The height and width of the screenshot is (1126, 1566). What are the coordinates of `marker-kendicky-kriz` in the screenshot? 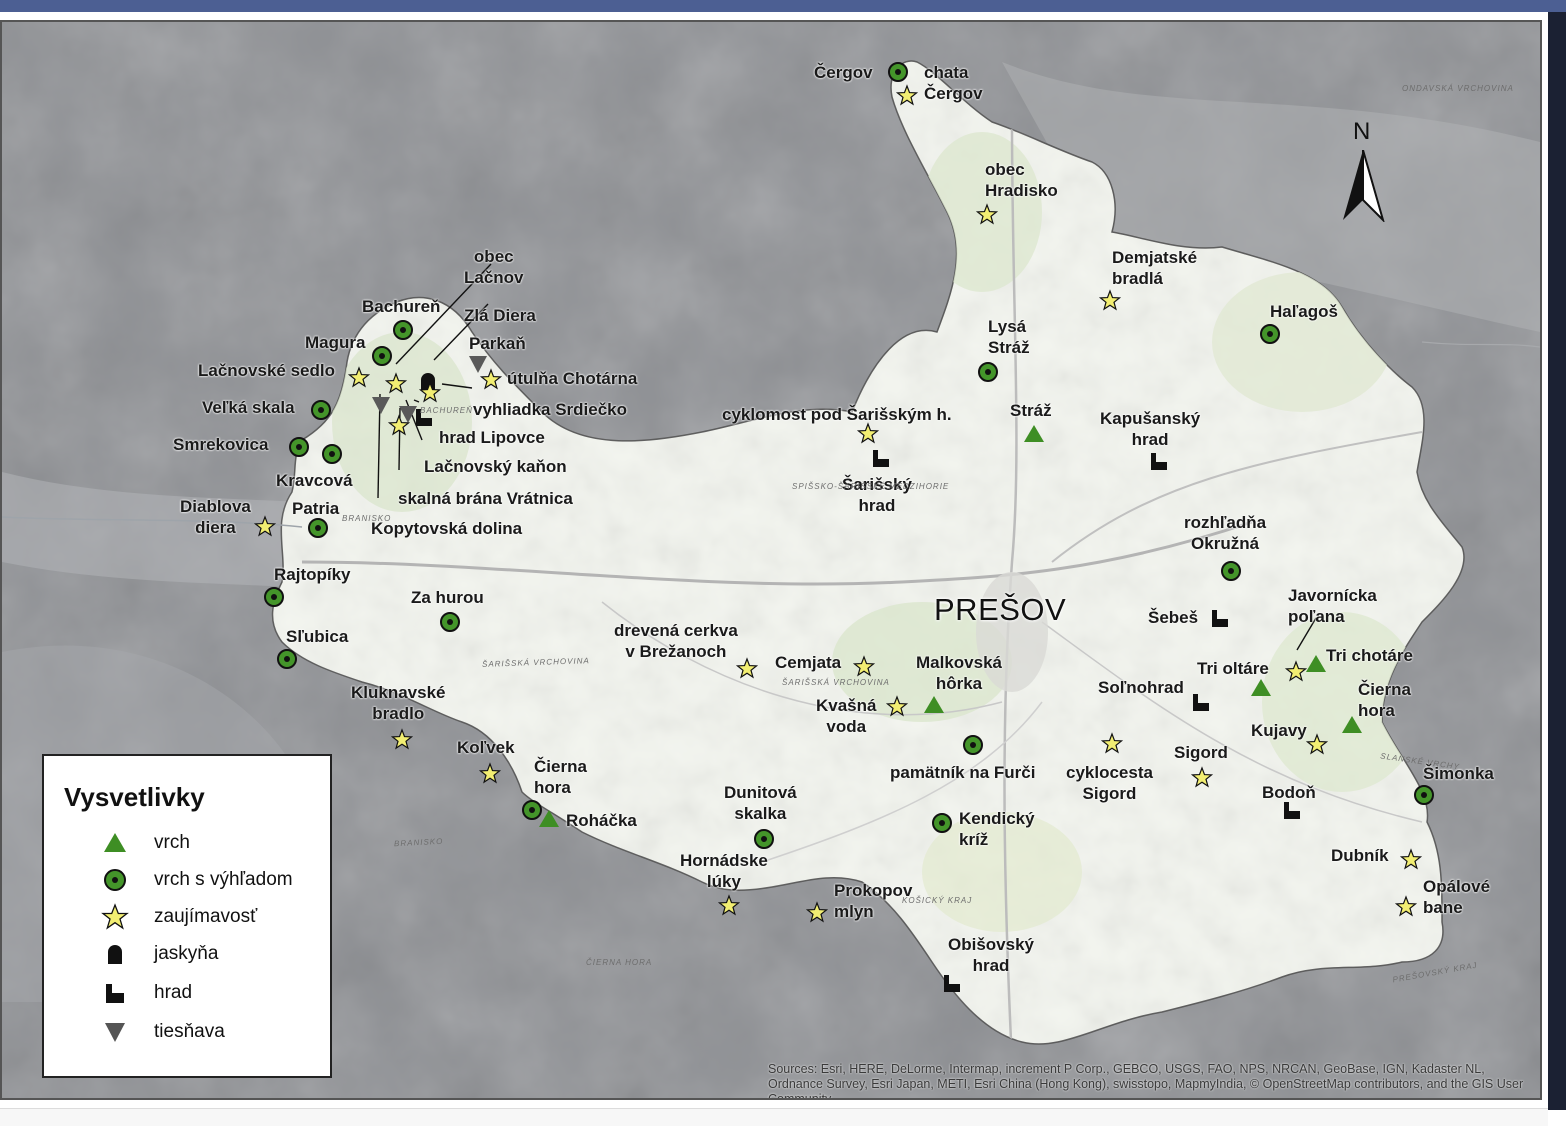 It's located at (942, 823).